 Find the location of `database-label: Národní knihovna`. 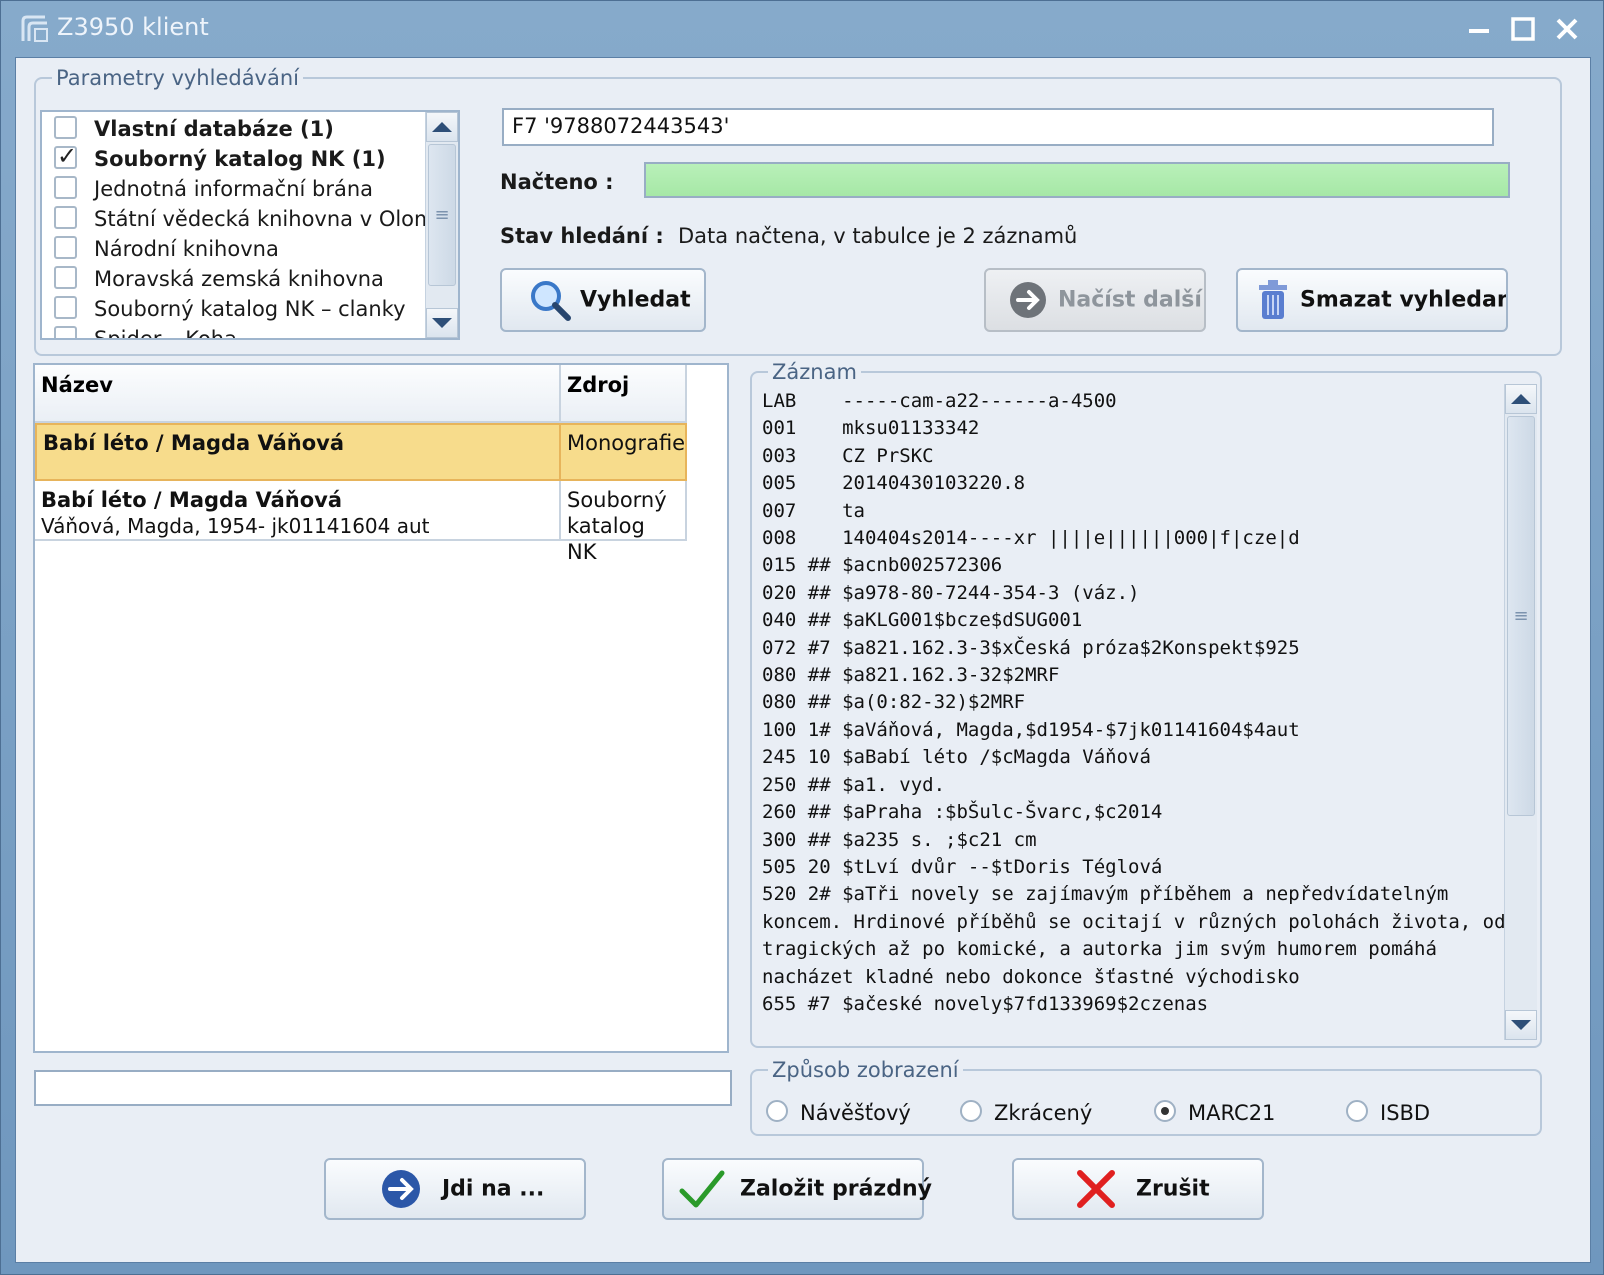

database-label: Národní knihovna is located at coordinates (186, 249).